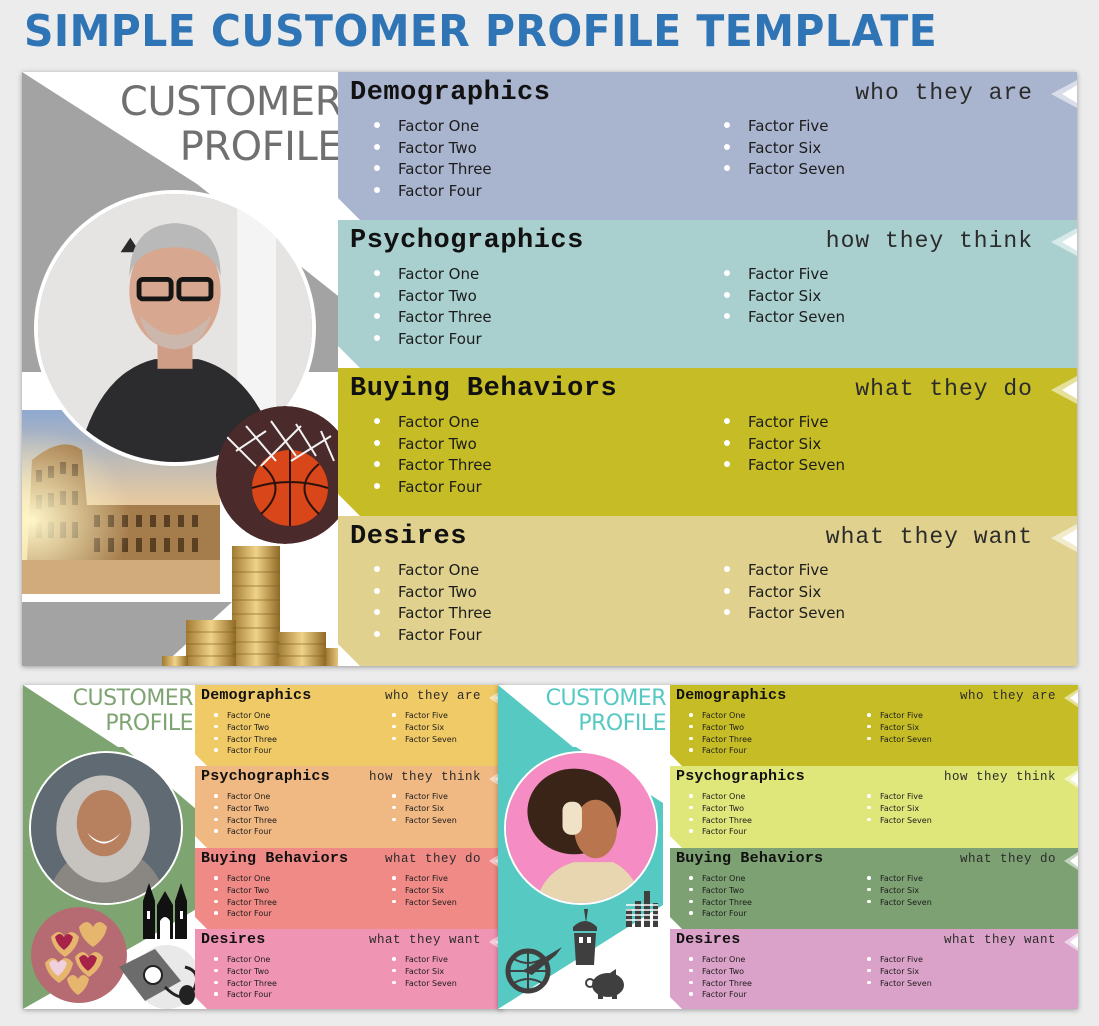 The width and height of the screenshot is (1099, 1026). I want to click on page-title: SIMPLE CUSTOMER PROFILE TEMPLATE, so click(481, 31).